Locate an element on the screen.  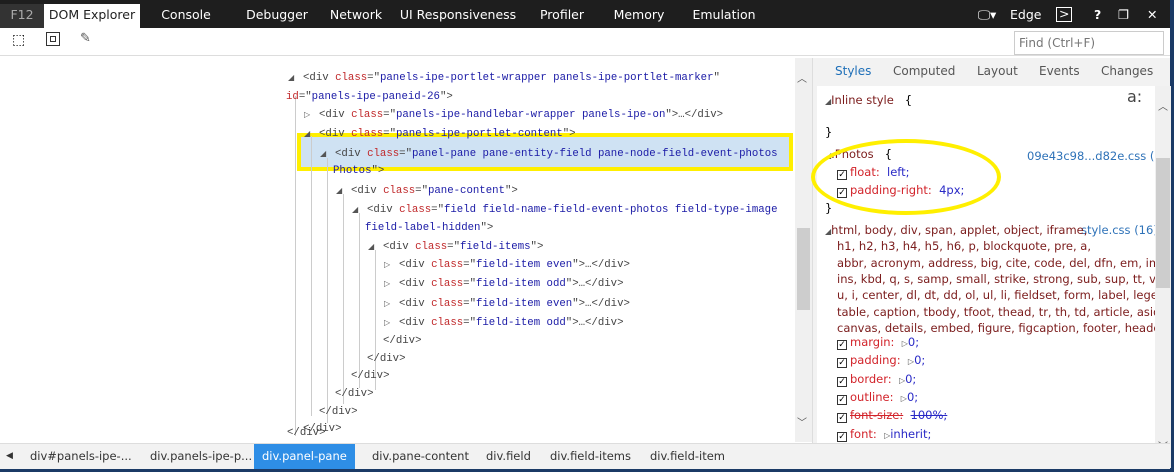
styles-scroll-thumb is located at coordinates (1163, 223).